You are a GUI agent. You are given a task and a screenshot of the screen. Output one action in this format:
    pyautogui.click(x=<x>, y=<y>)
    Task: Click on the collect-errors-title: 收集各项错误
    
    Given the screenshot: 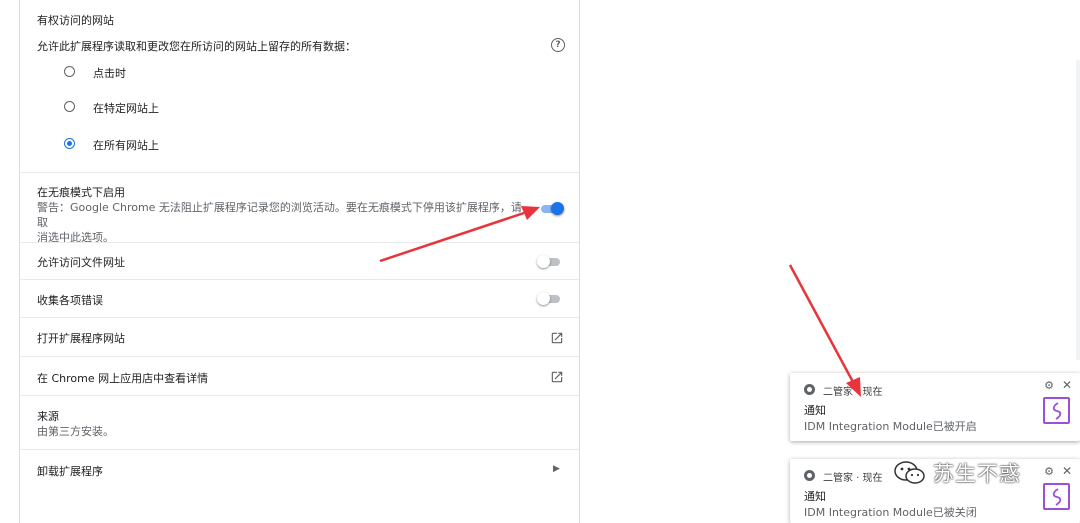 What is the action you would take?
    pyautogui.click(x=70, y=300)
    